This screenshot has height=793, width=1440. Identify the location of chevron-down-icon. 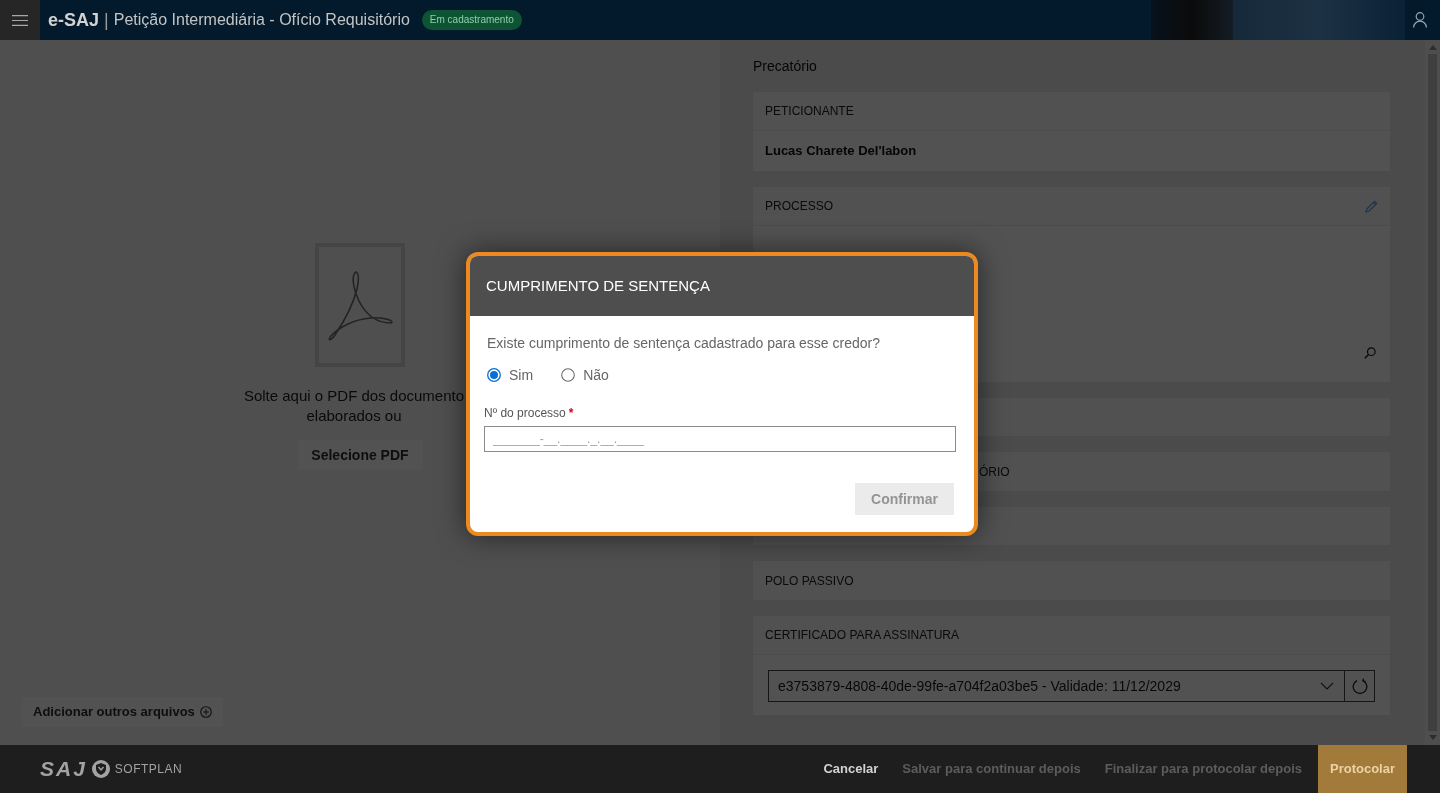
(1327, 686).